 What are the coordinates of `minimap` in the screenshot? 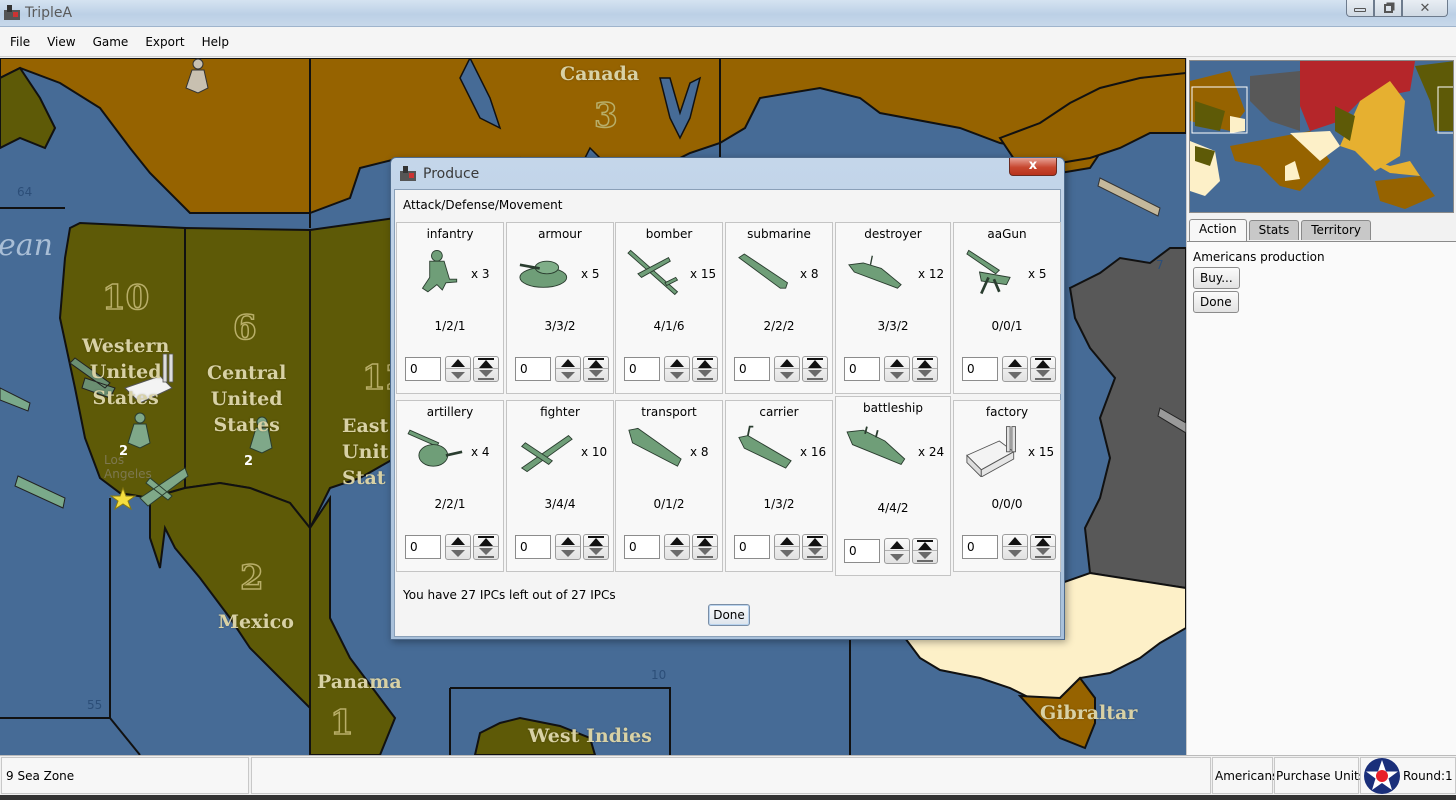 It's located at (1321, 136).